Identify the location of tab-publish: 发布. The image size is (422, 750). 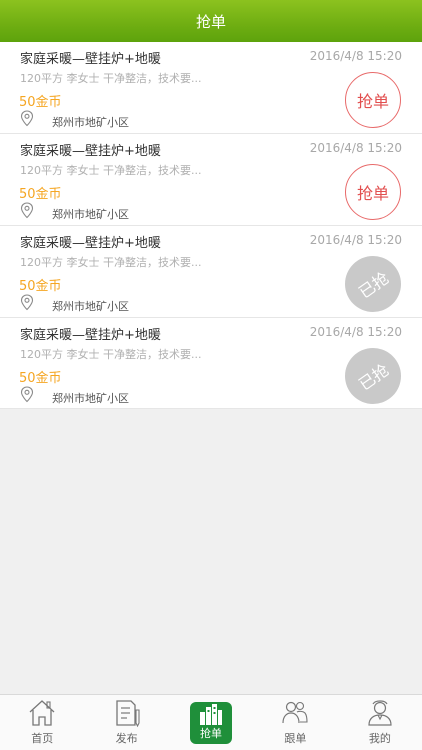
(126, 722).